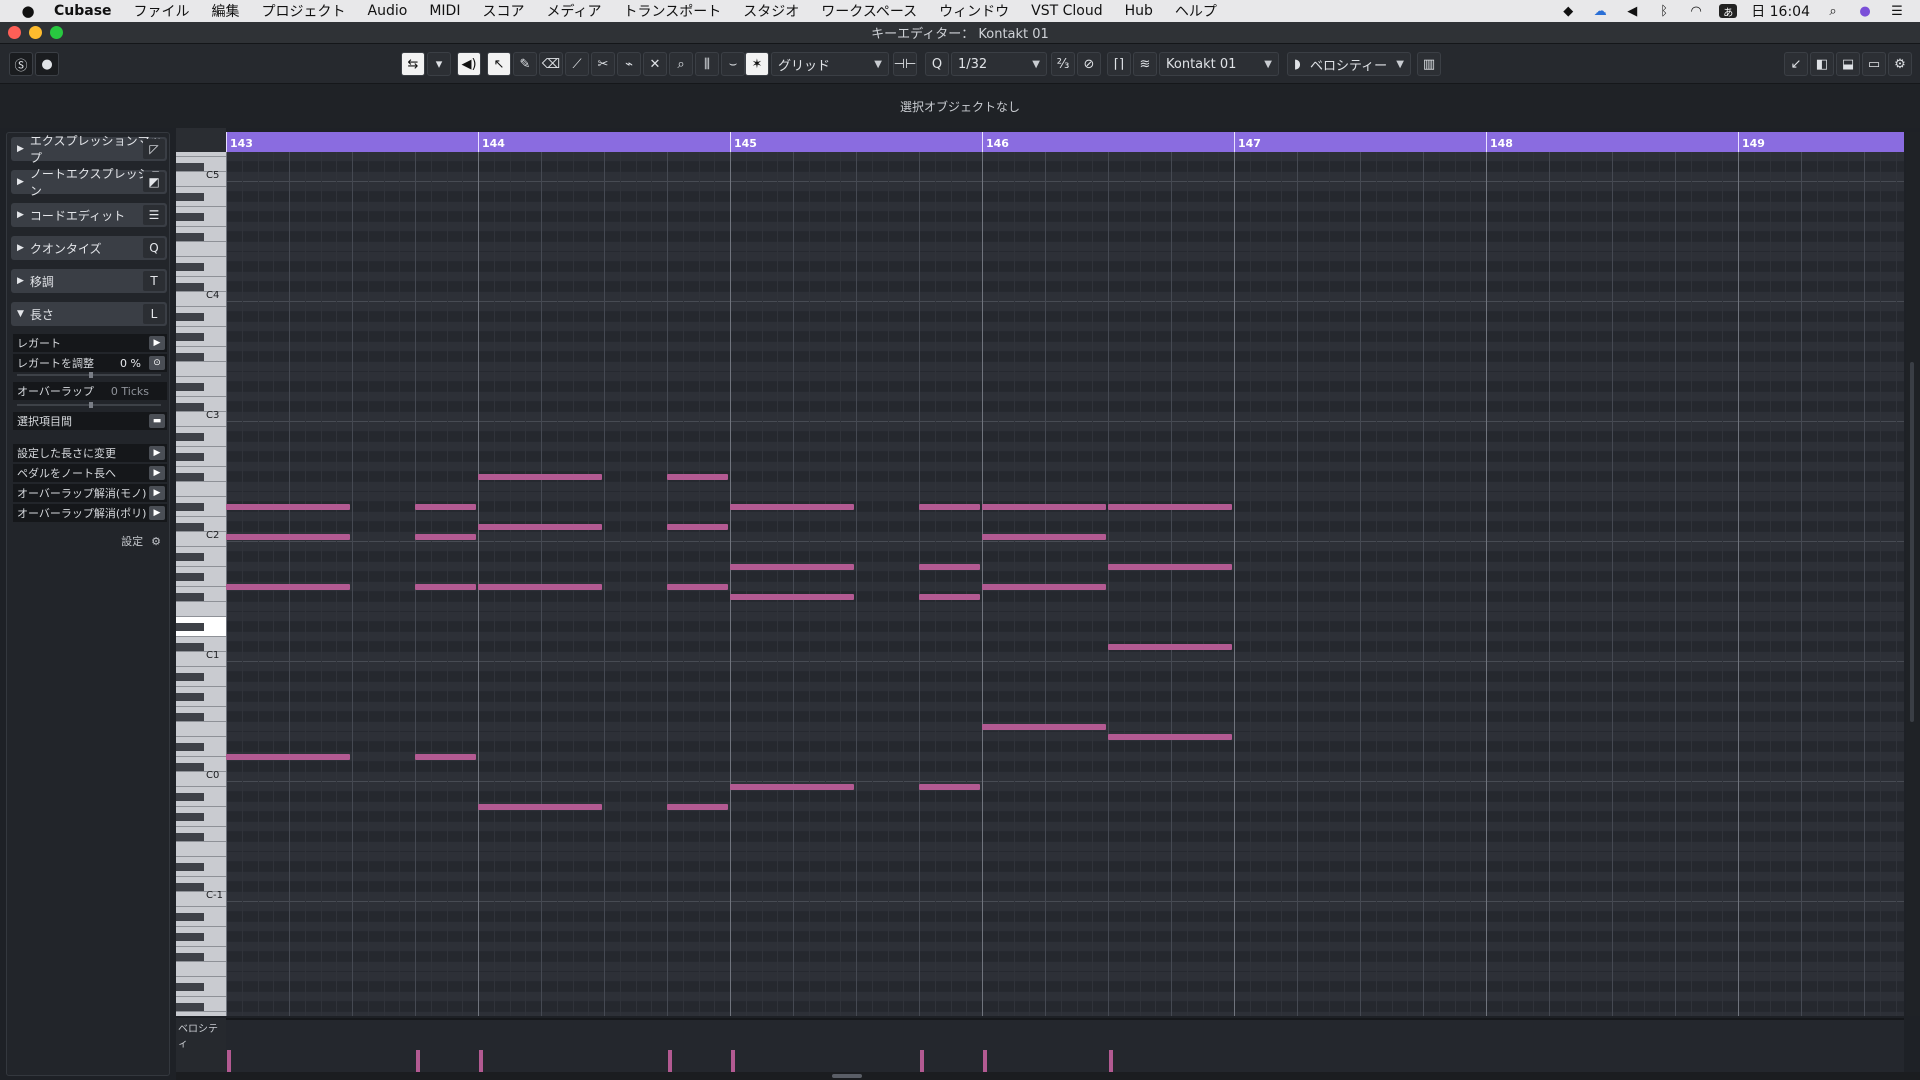  What do you see at coordinates (1065, 1045) in the screenshot?
I see `velocity-lane` at bounding box center [1065, 1045].